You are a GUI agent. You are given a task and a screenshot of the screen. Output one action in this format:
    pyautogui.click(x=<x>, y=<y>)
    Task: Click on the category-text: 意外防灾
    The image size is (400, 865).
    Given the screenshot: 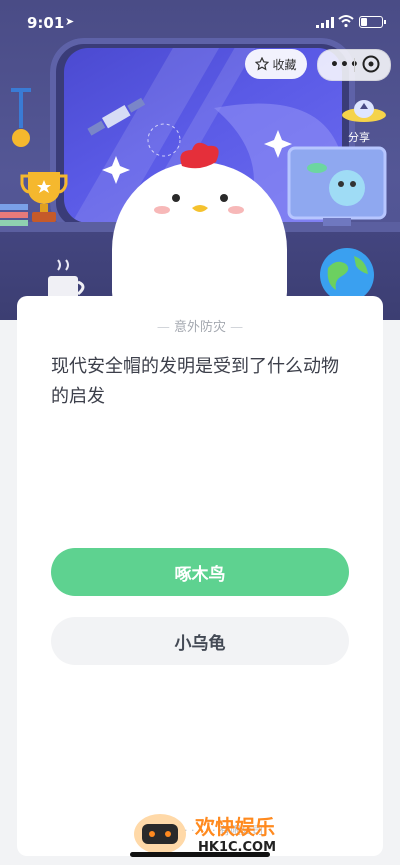 What is the action you would take?
    pyautogui.click(x=199, y=327)
    